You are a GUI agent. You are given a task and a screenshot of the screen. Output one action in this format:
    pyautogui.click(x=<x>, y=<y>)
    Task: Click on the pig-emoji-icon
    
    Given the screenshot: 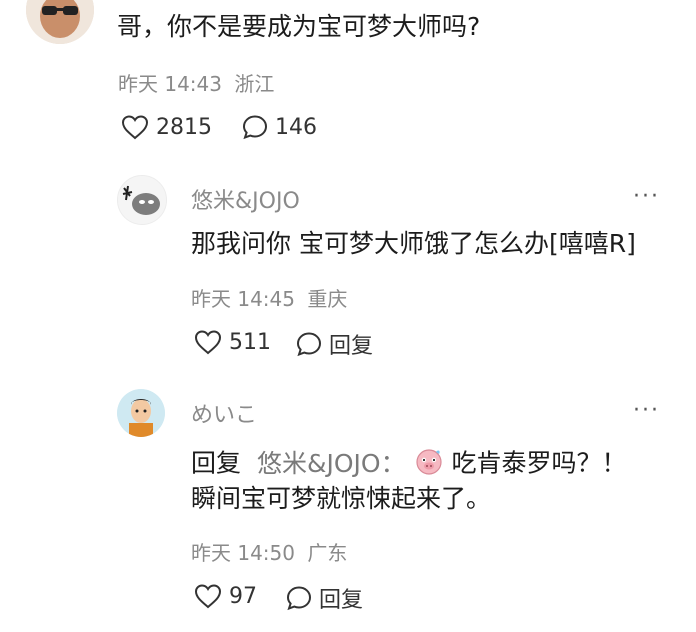 What is the action you would take?
    pyautogui.click(x=429, y=464)
    